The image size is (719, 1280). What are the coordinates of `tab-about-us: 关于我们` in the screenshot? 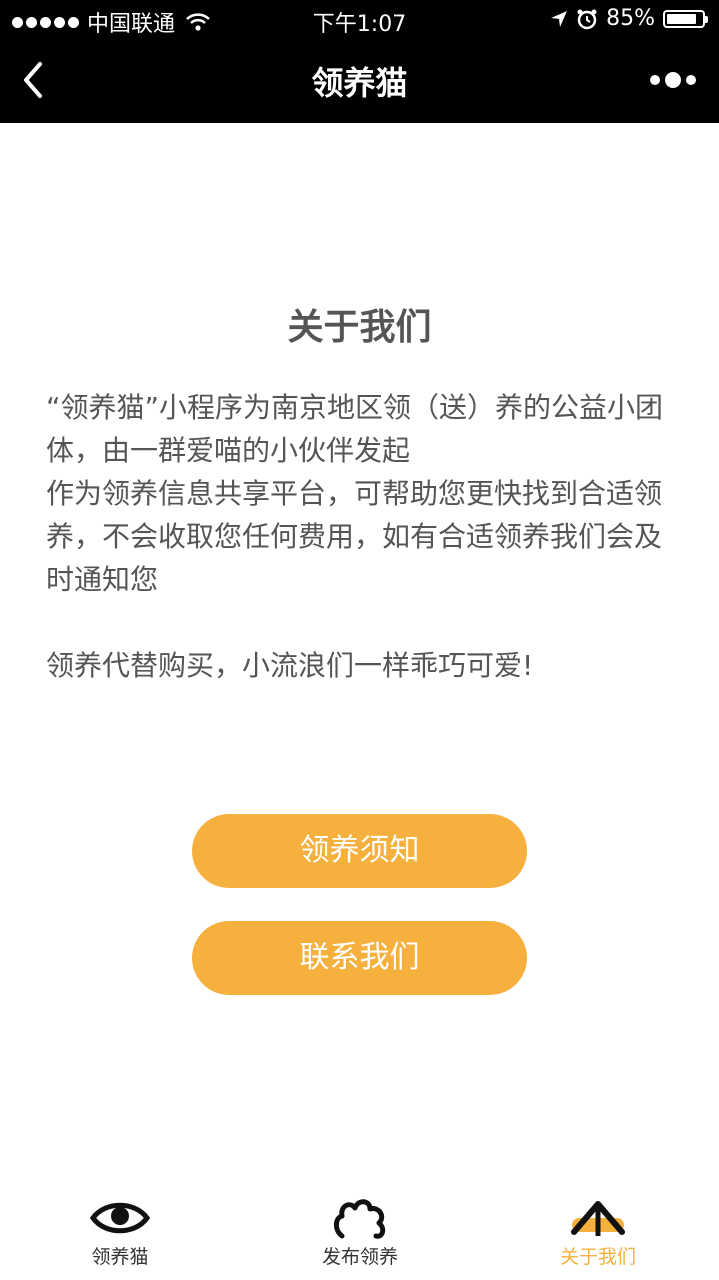 It's located at (598, 1234).